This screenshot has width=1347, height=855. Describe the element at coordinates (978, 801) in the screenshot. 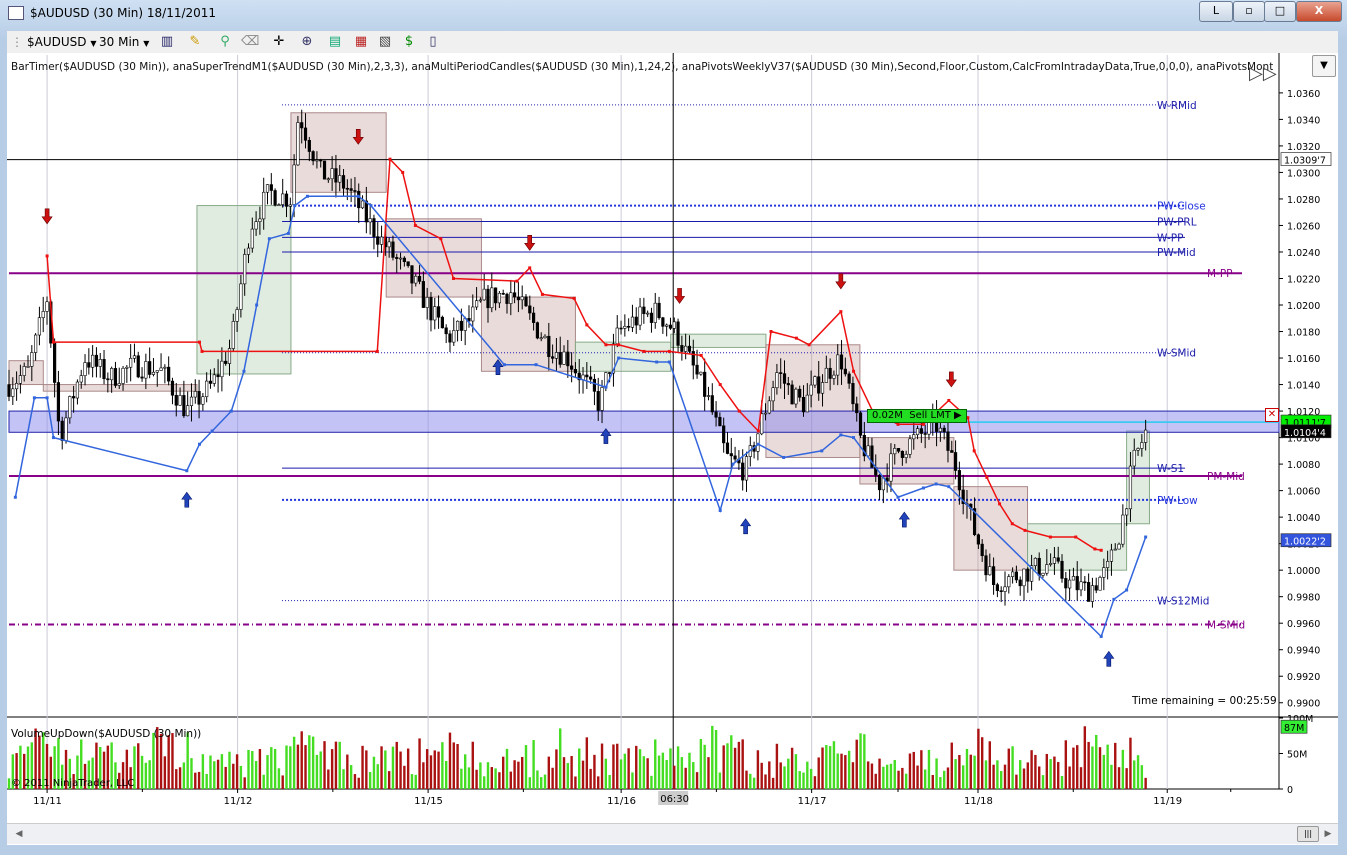

I see `x-tick-label: 11/18` at that location.